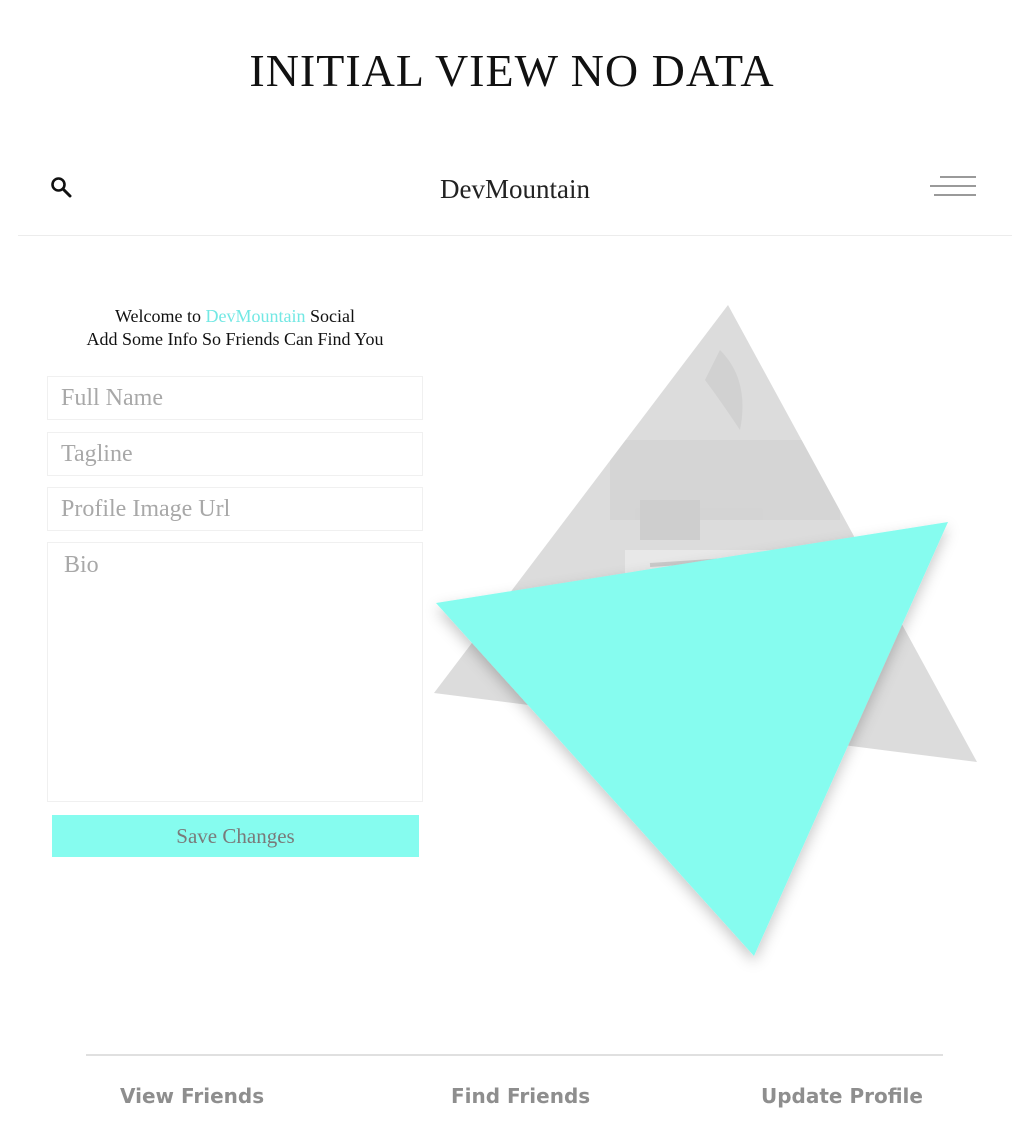  What do you see at coordinates (158, 316) in the screenshot?
I see `welcome-prefix: Welcome to` at bounding box center [158, 316].